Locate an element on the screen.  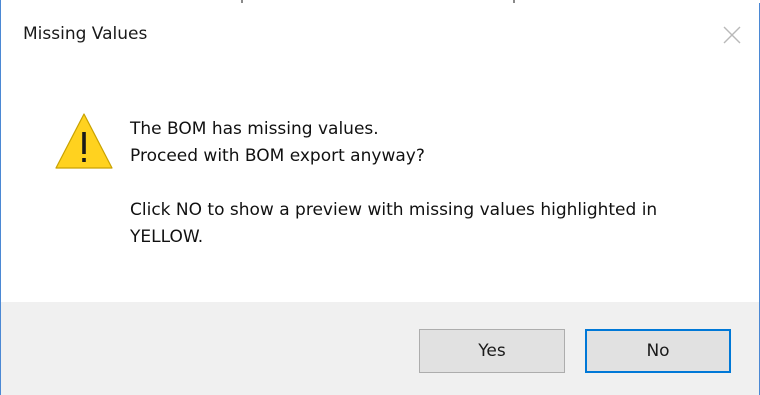
dialog-title: Missing Values is located at coordinates (85, 34).